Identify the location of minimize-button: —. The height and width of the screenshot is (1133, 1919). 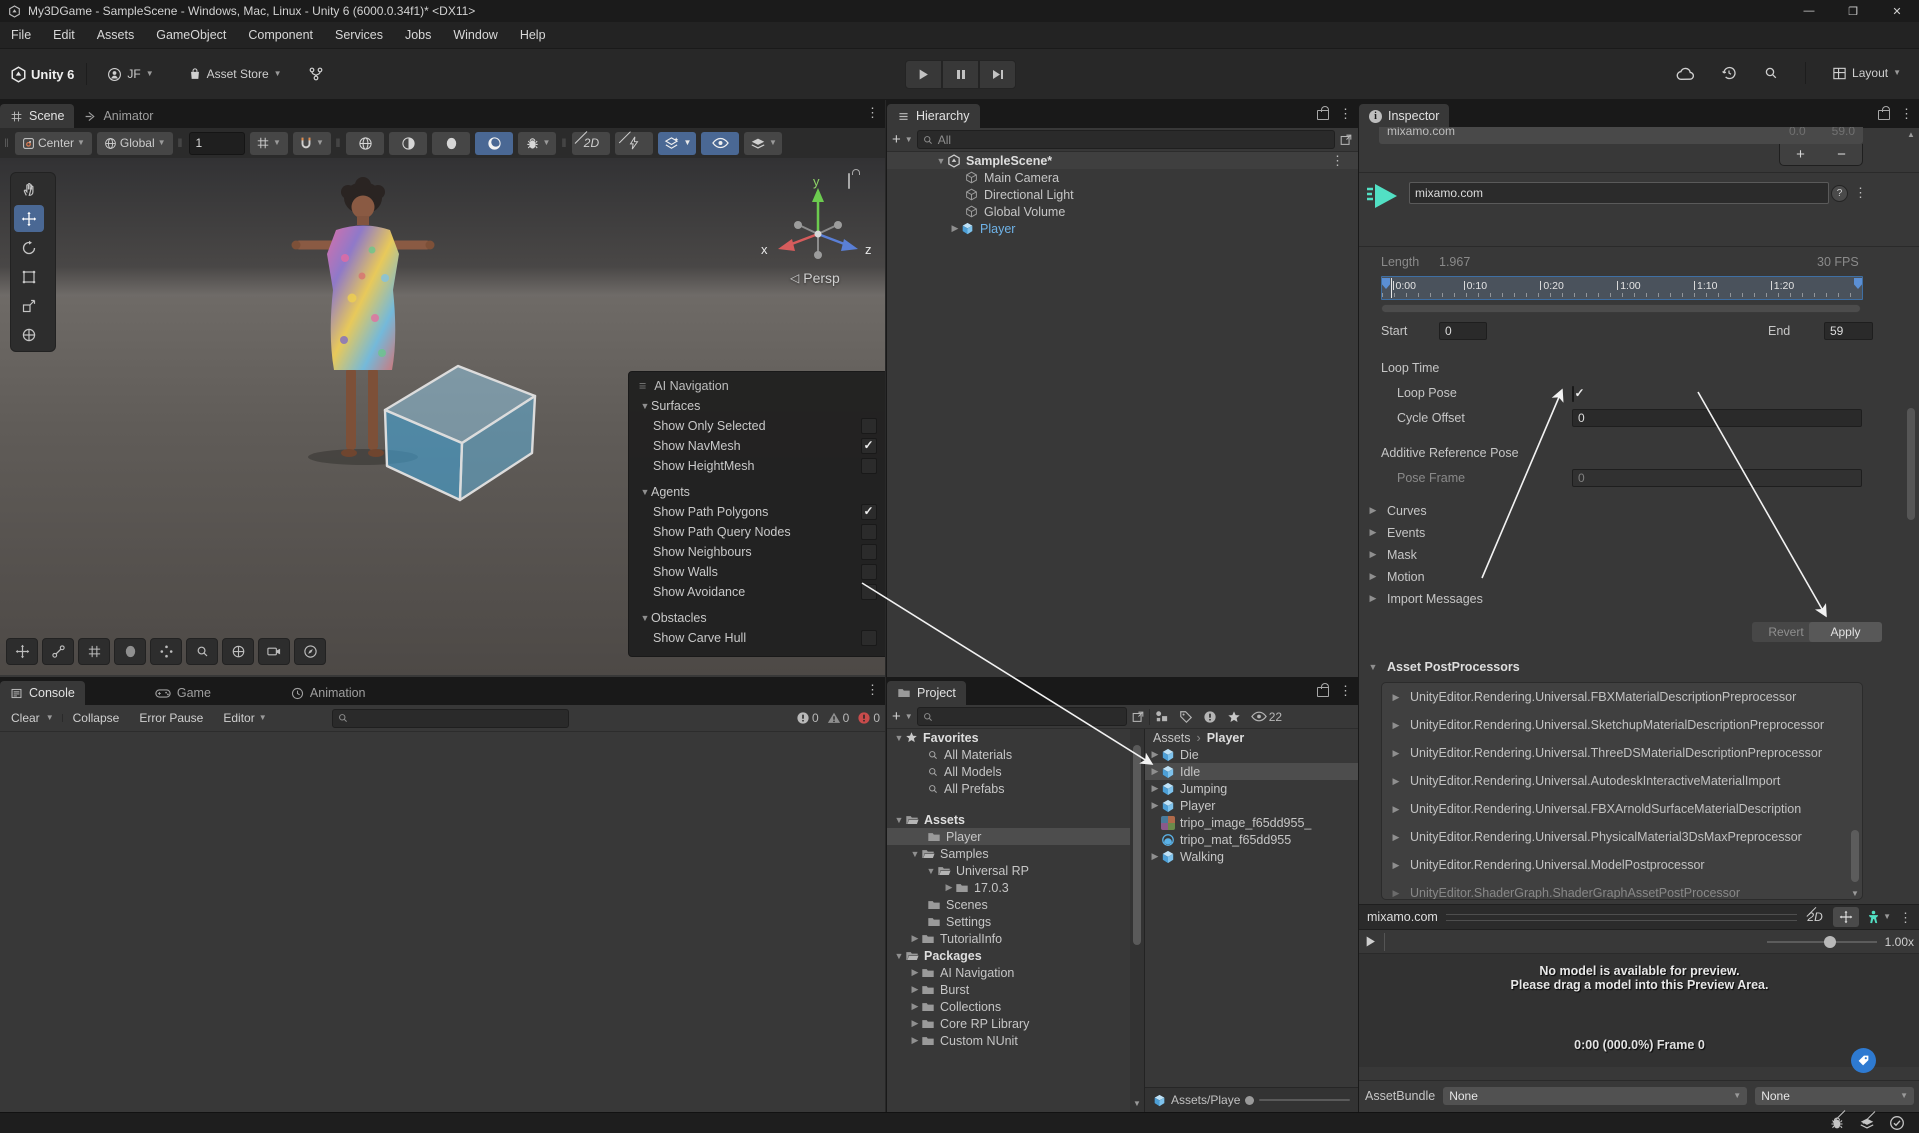
(1809, 11).